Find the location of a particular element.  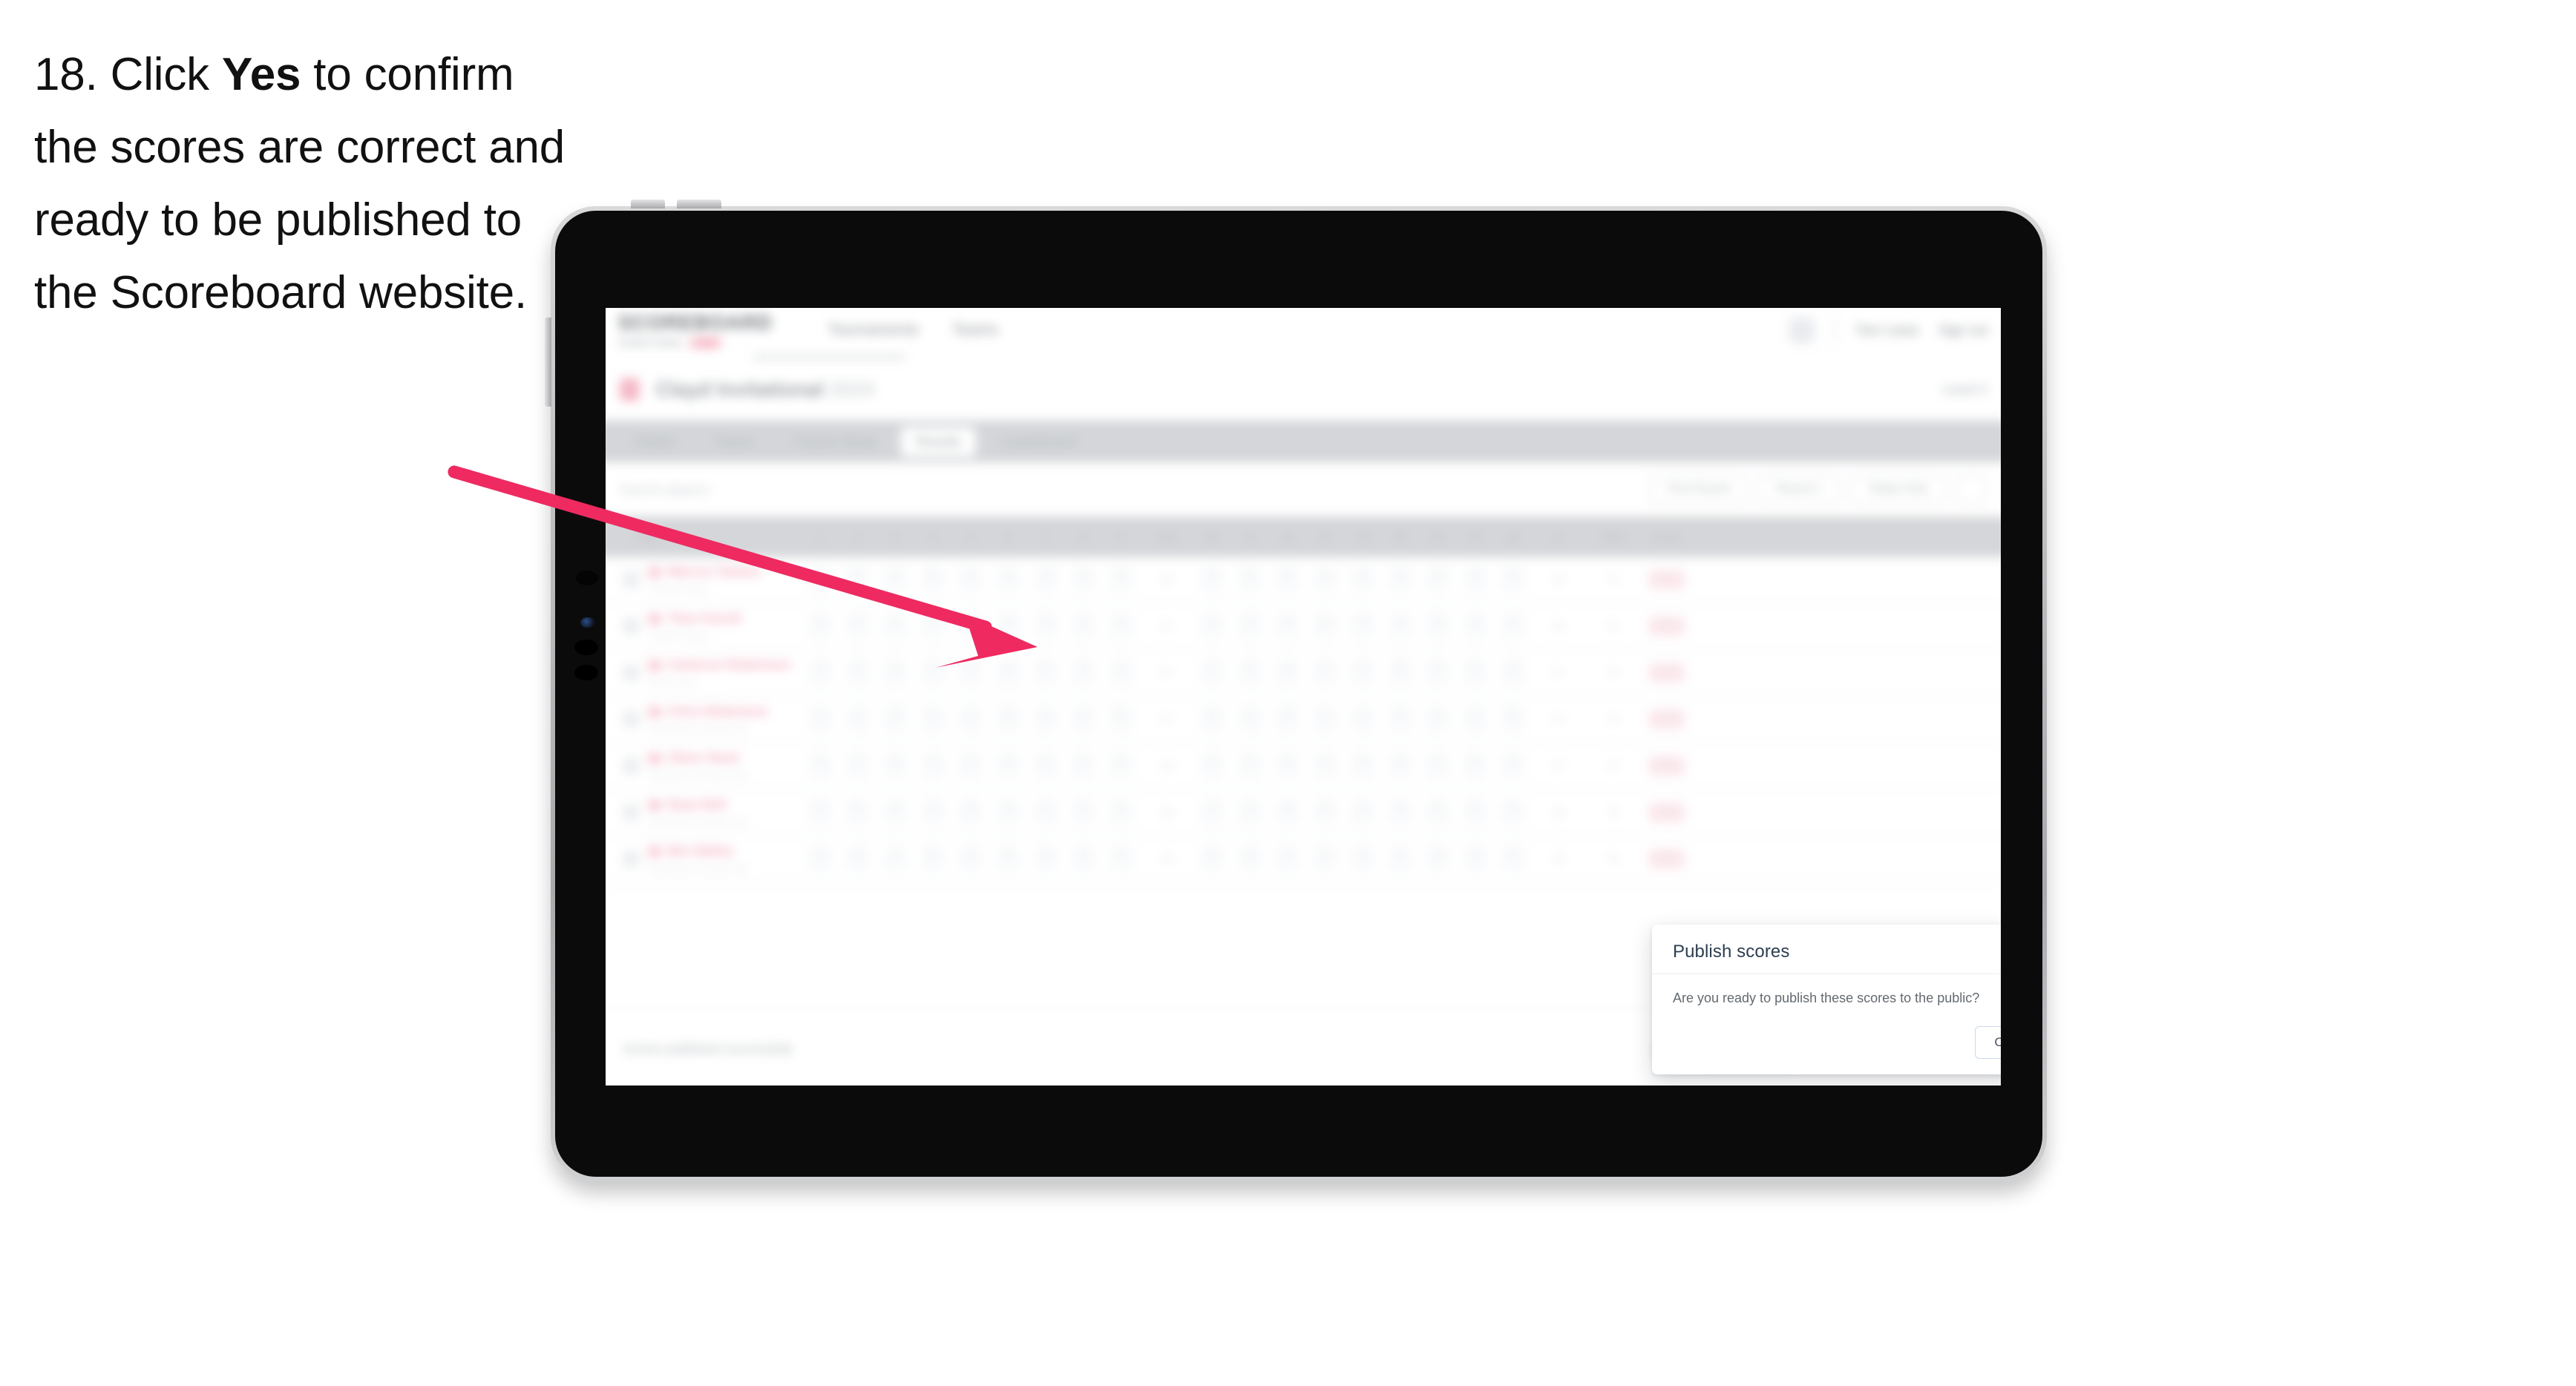

summary-cell: 75 is located at coordinates (1613, 766).